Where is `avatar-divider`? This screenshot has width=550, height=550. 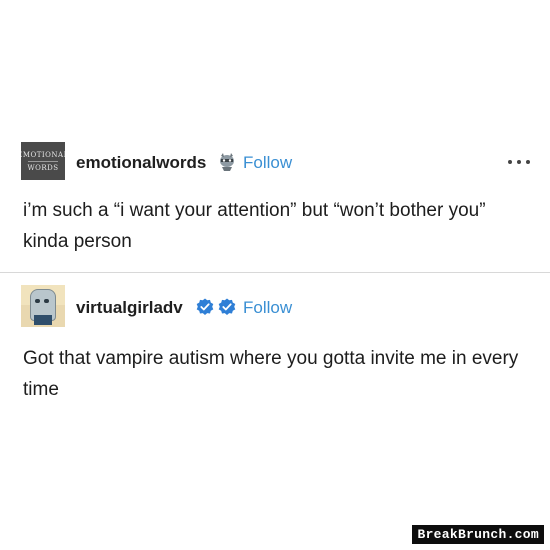
avatar-divider is located at coordinates (43, 161).